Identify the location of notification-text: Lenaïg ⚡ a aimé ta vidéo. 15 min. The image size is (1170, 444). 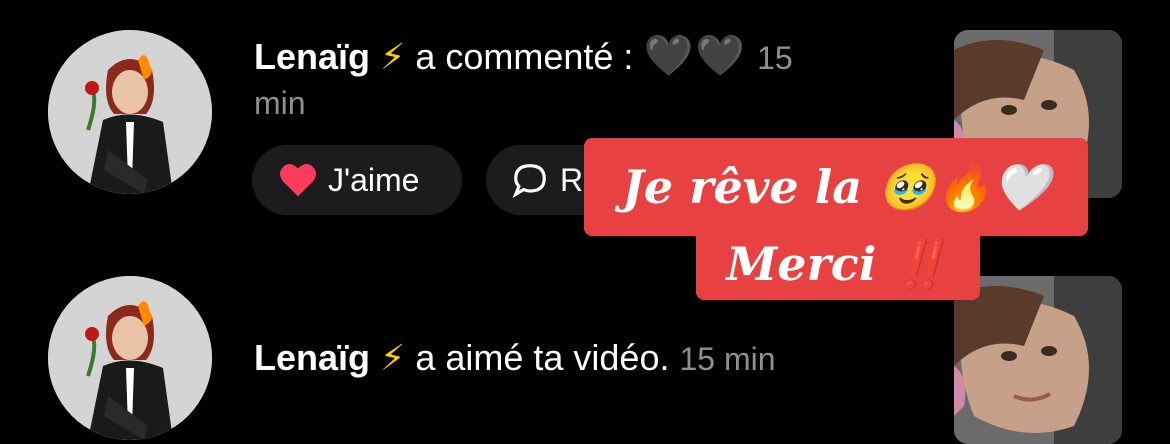
(594, 358).